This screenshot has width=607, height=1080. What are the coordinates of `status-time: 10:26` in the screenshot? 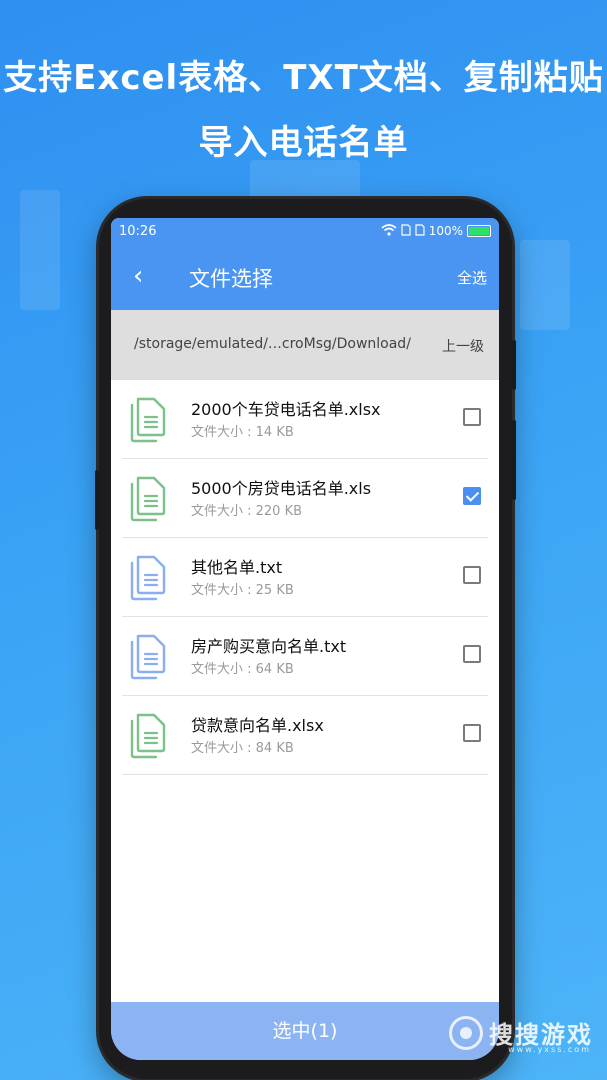 It's located at (138, 231).